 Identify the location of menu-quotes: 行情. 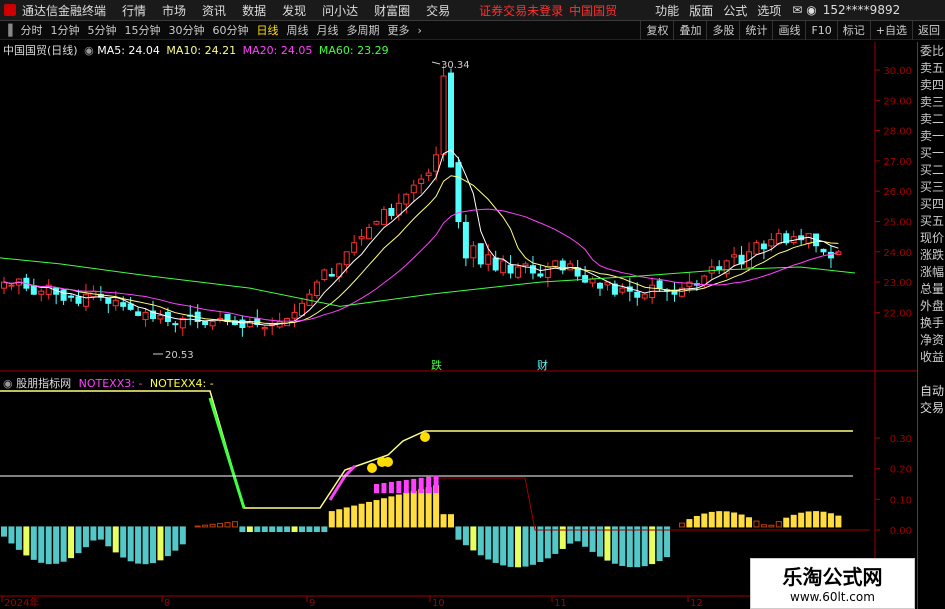
(134, 10).